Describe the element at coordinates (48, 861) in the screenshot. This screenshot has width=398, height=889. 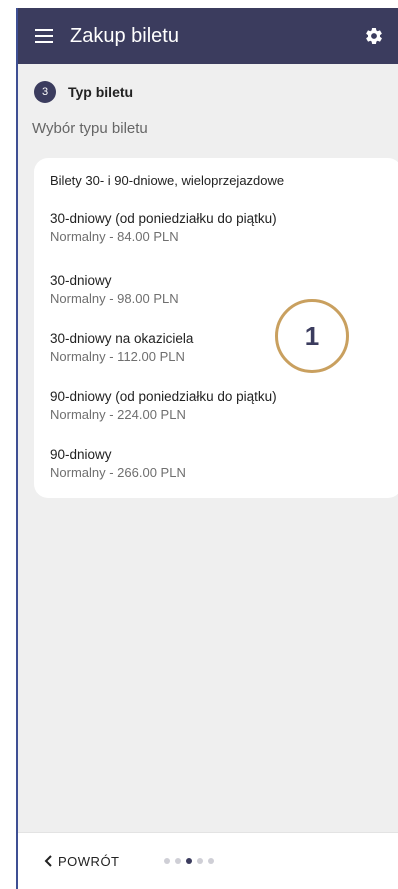
I see `chevron-left-icon` at that location.